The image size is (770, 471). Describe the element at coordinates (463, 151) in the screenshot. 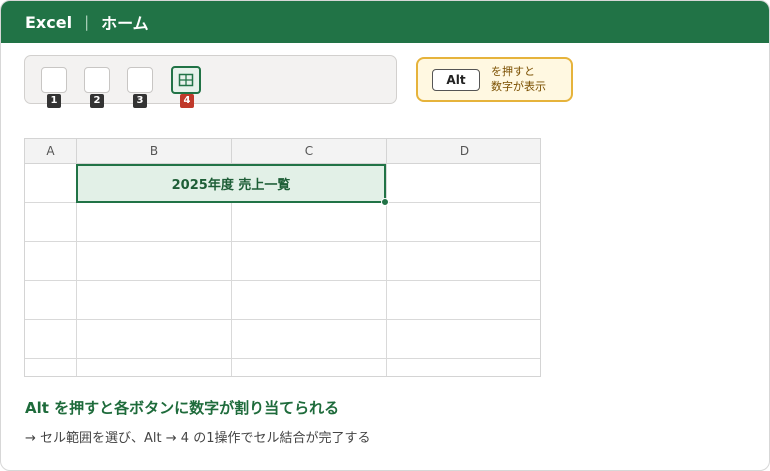

I see `column-header-d: D` at that location.